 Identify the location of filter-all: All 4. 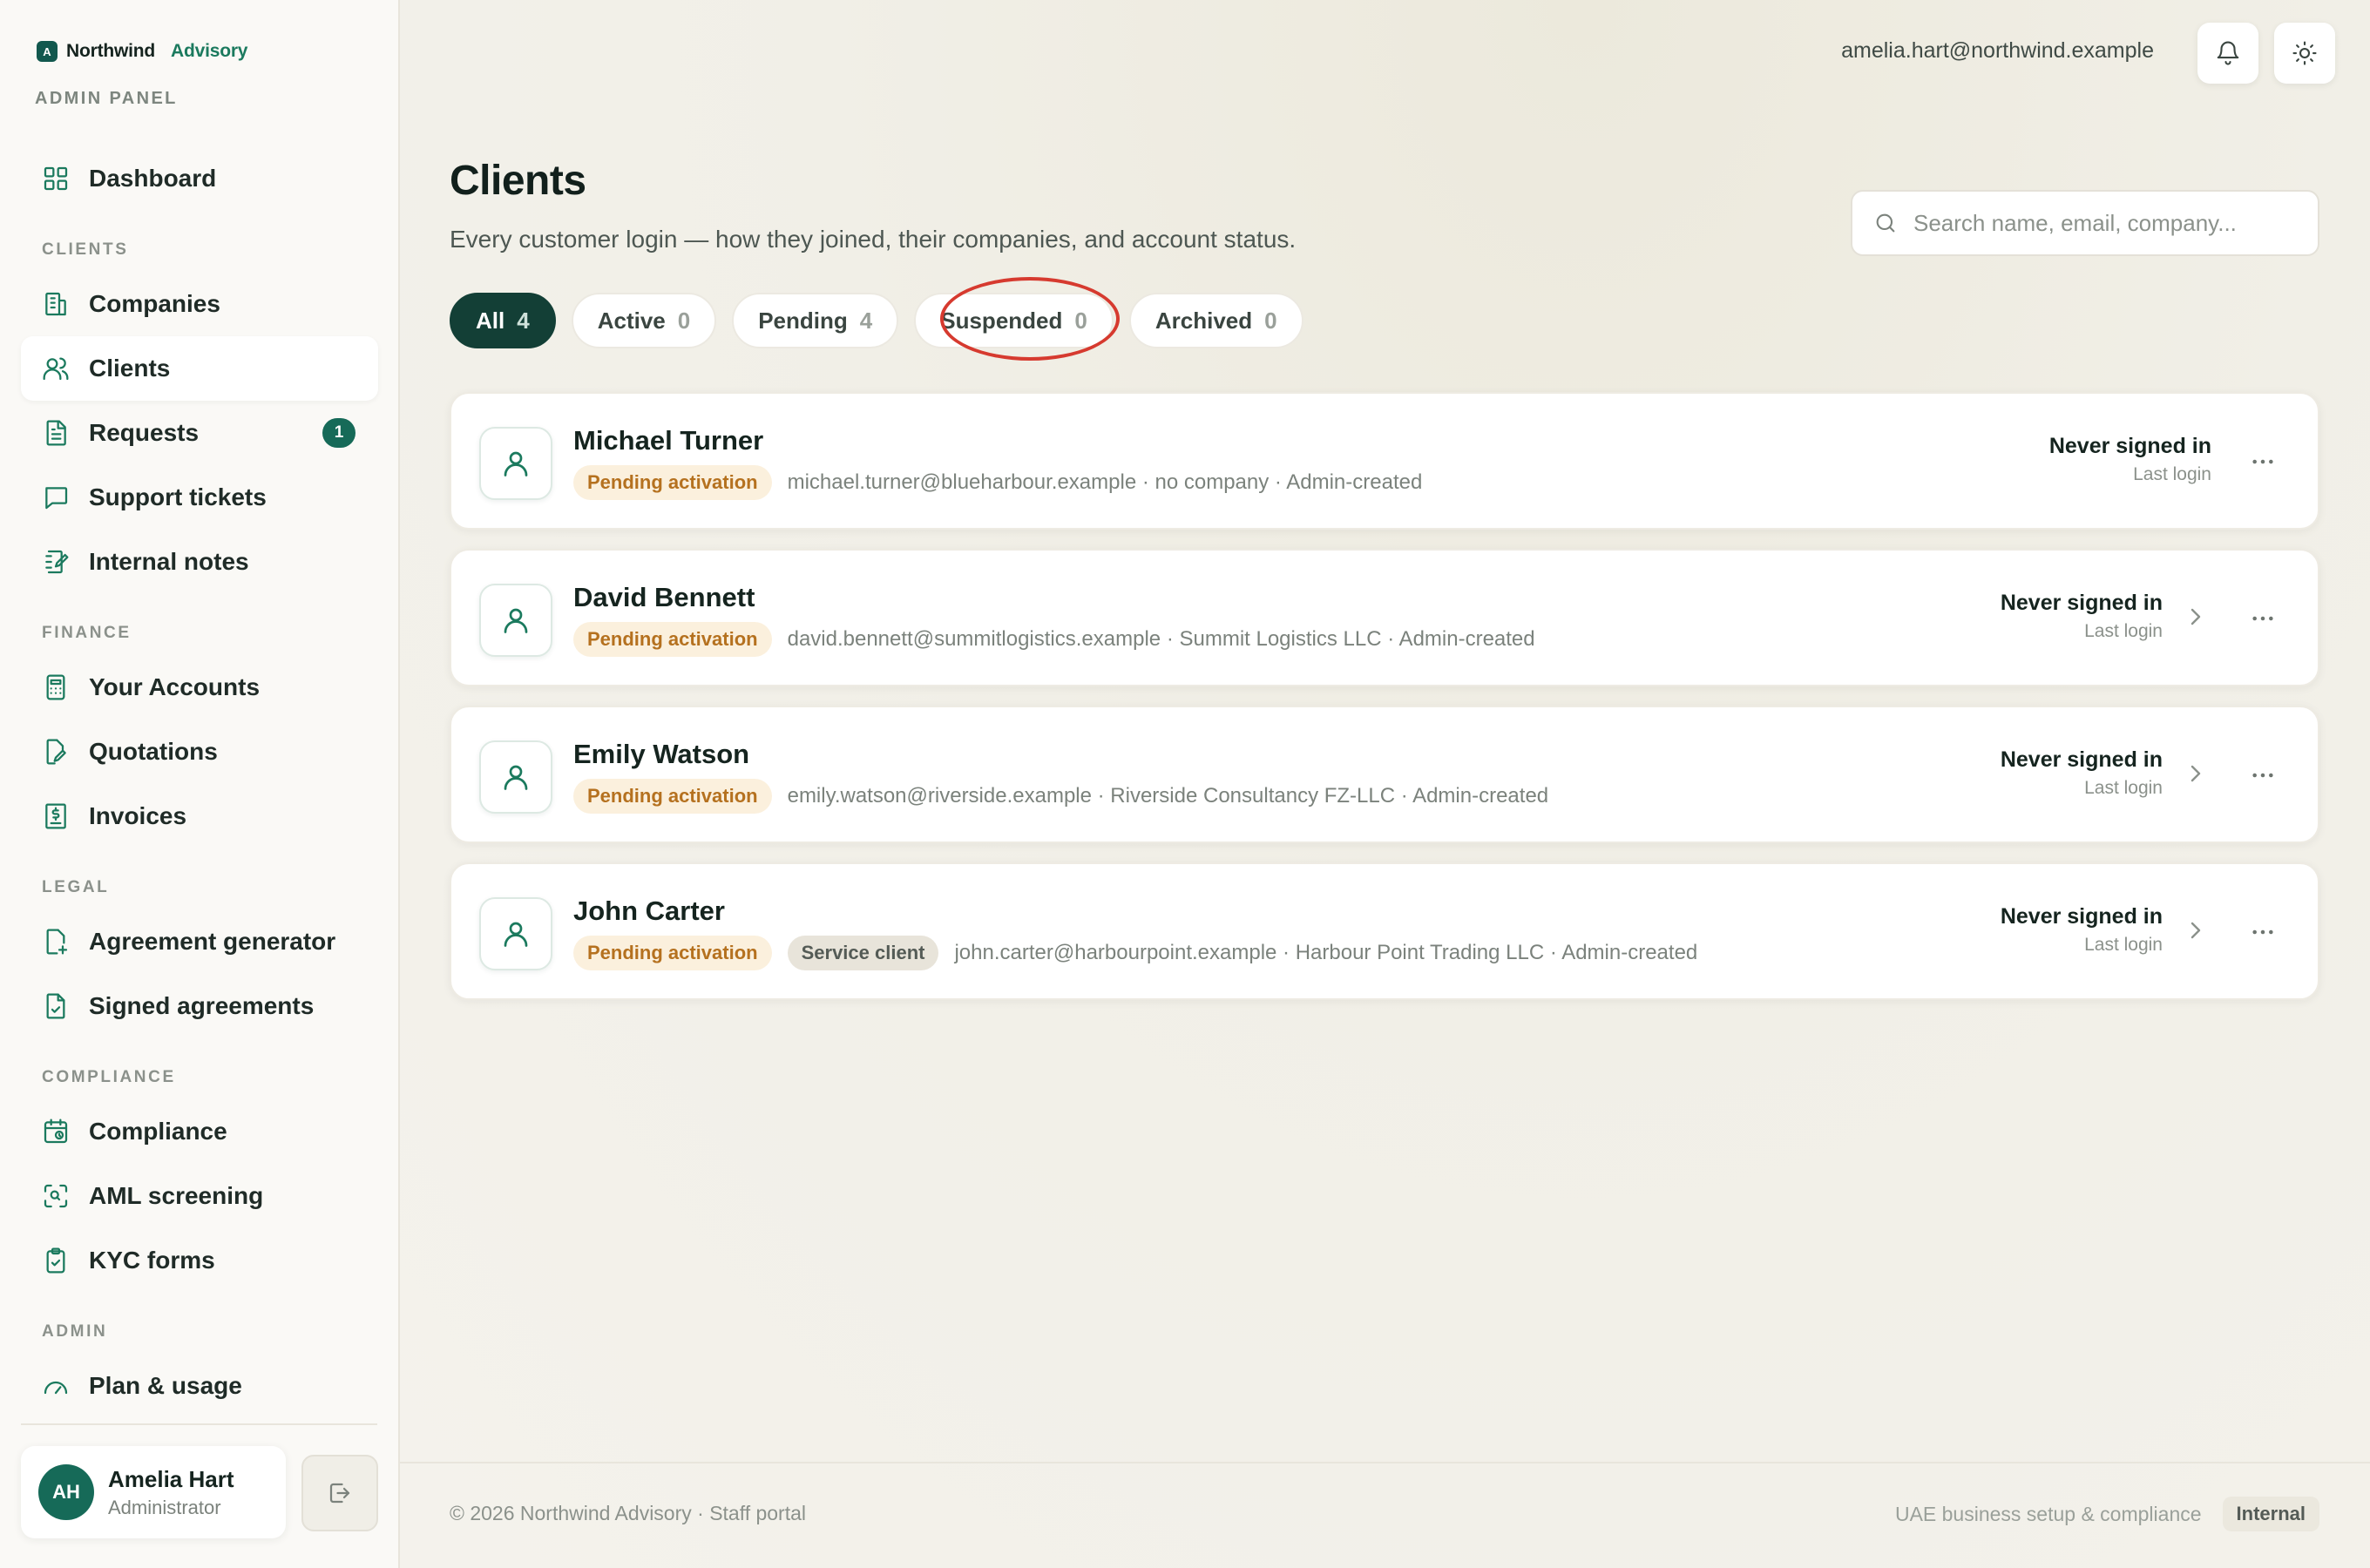
(503, 320).